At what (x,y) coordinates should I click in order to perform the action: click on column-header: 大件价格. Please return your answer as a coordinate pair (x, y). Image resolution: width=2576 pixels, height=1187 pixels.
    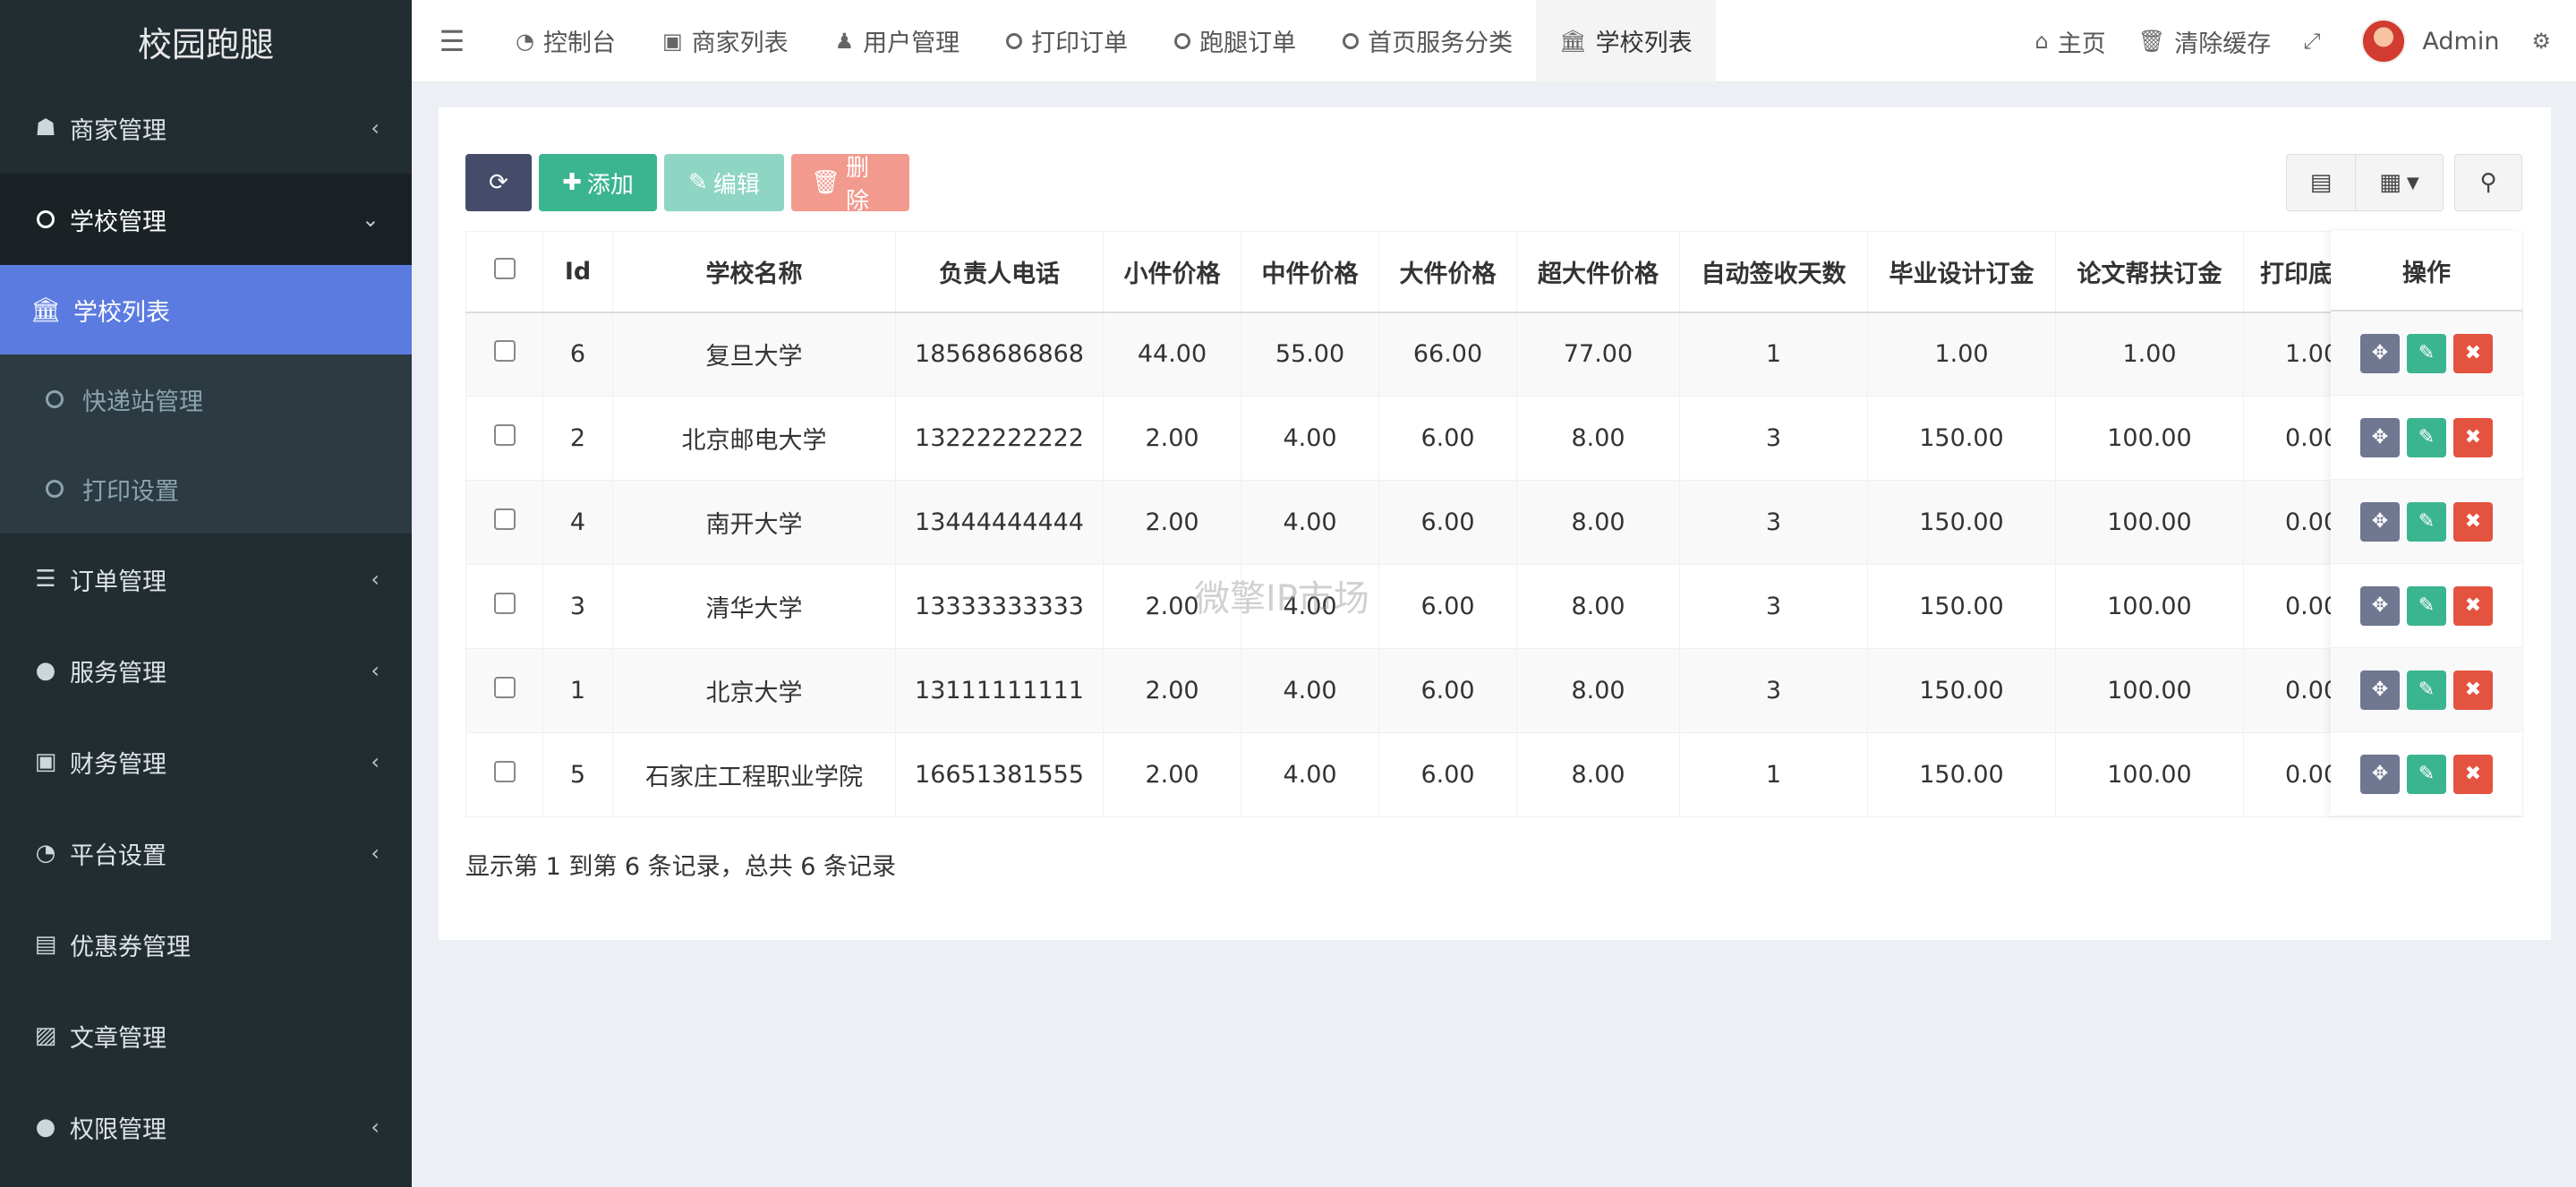
    Looking at the image, I should click on (1447, 272).